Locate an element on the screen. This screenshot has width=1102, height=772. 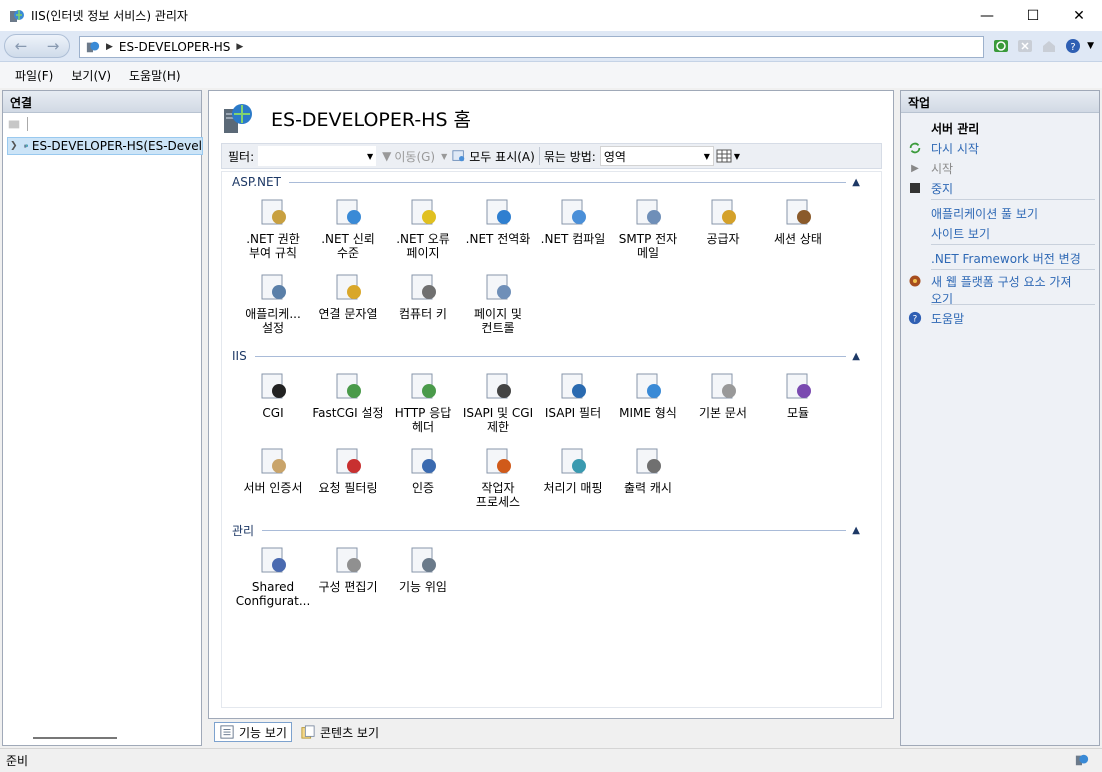
group-header: ASP.NET ▲ is located at coordinates (550, 182).